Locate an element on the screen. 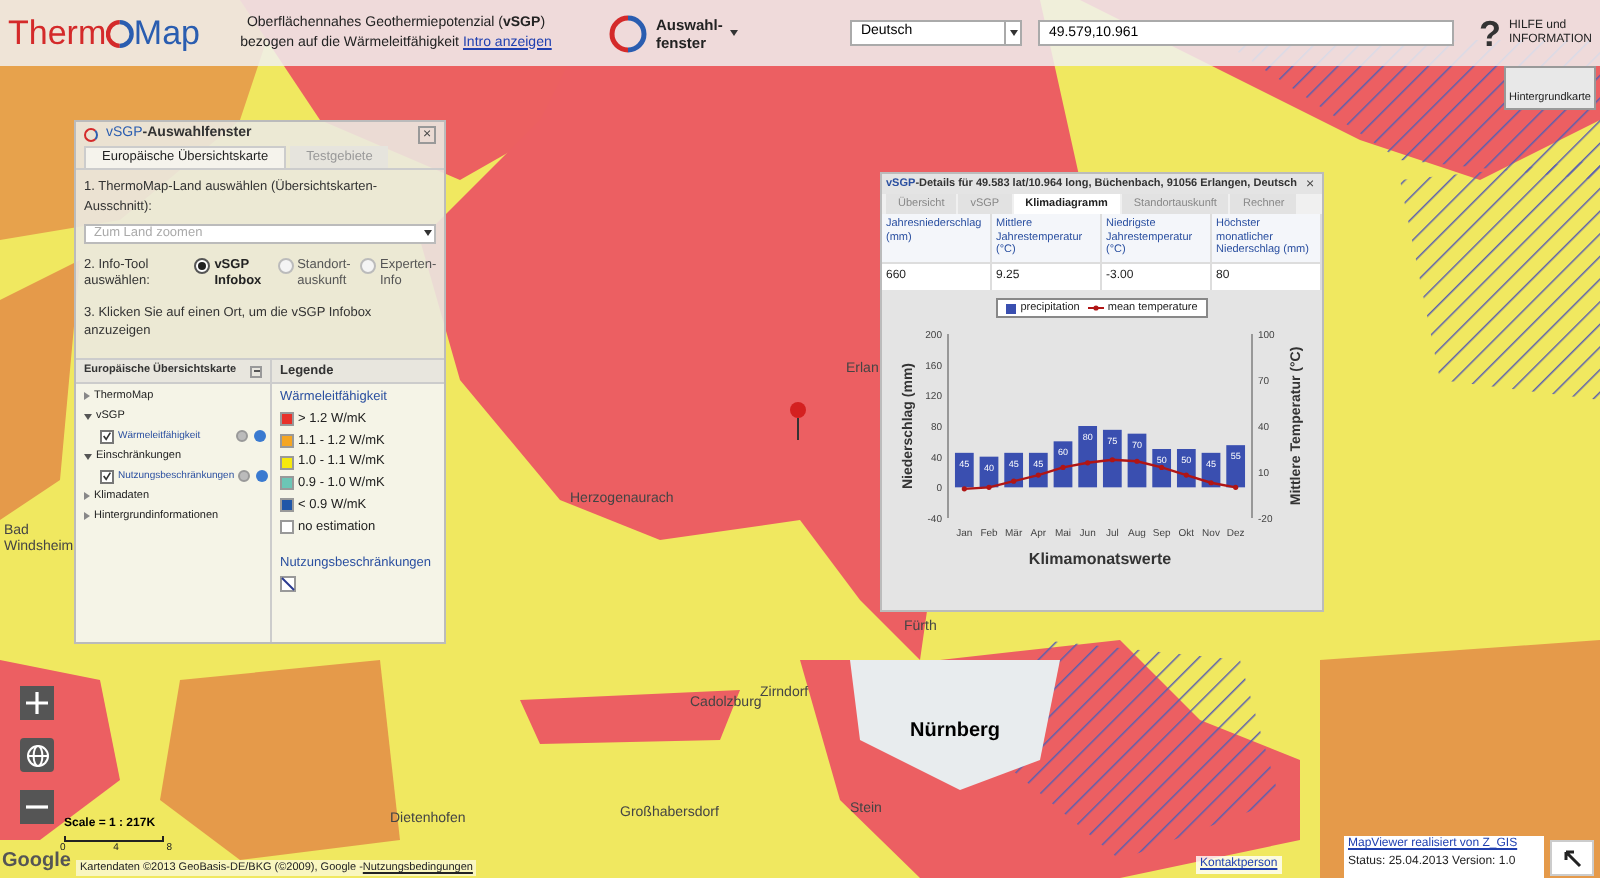  logo-ring-icon is located at coordinates (120, 33).